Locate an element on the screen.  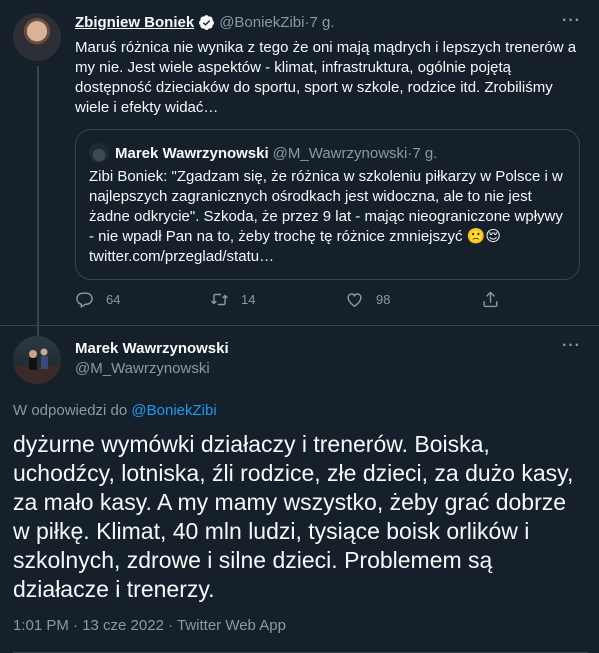
author-name: Marek Wawrzynowski is located at coordinates (152, 349).